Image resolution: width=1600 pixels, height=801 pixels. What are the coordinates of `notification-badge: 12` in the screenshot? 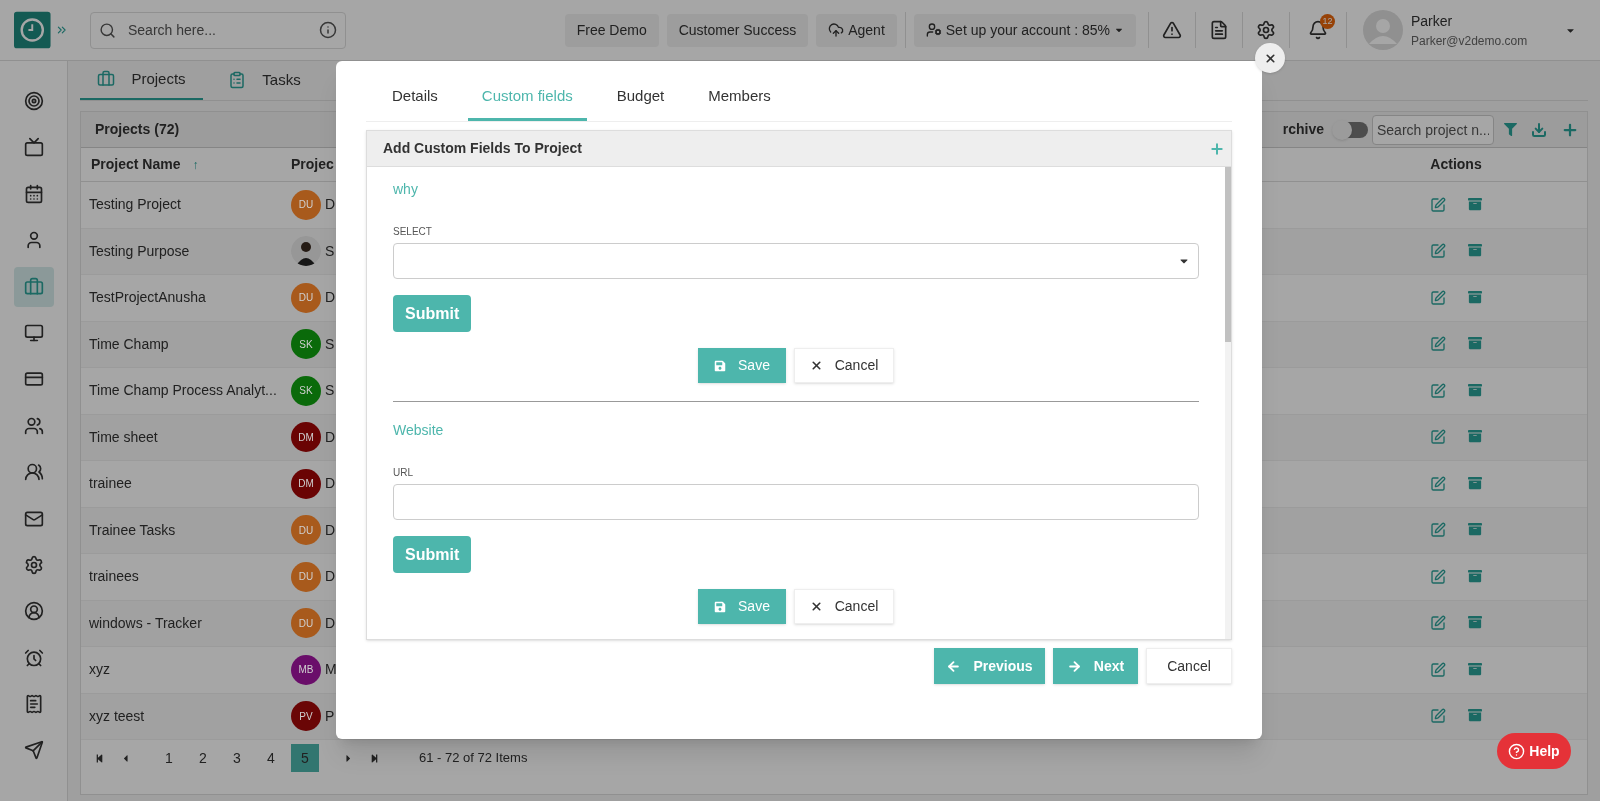 It's located at (1327, 21).